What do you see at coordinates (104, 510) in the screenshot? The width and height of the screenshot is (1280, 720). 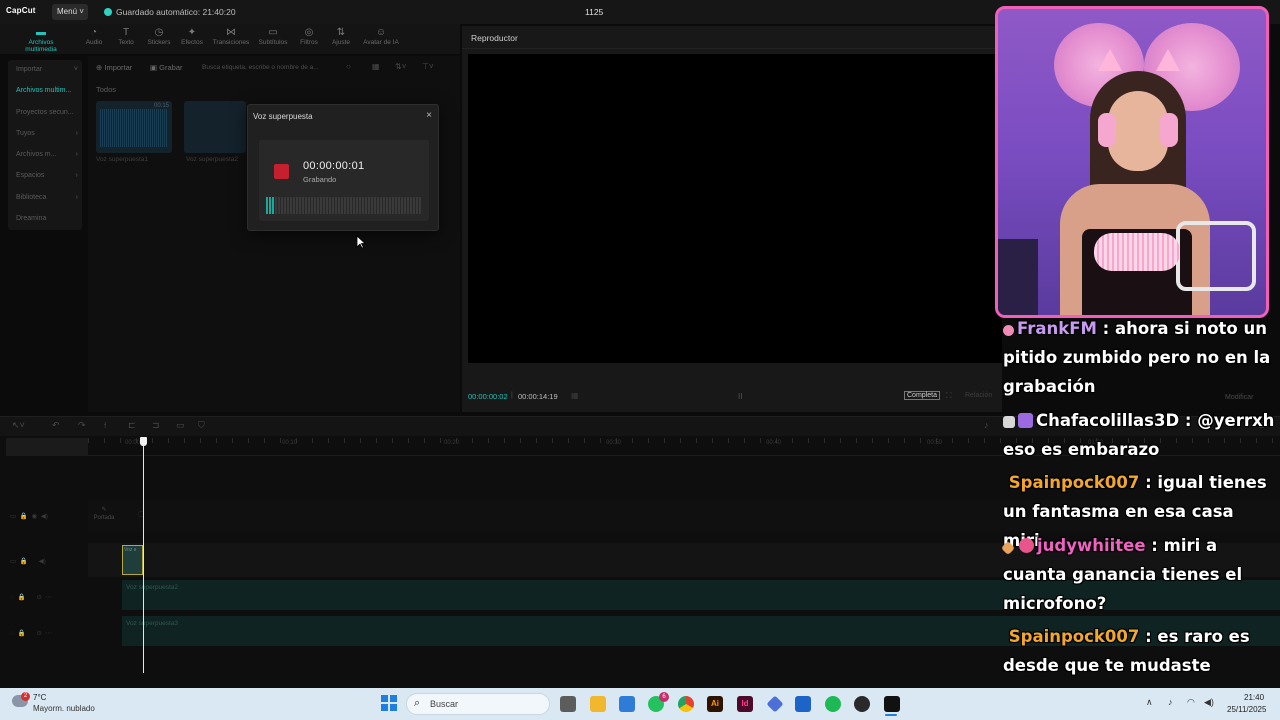 I see `pencil-icon: ✎` at bounding box center [104, 510].